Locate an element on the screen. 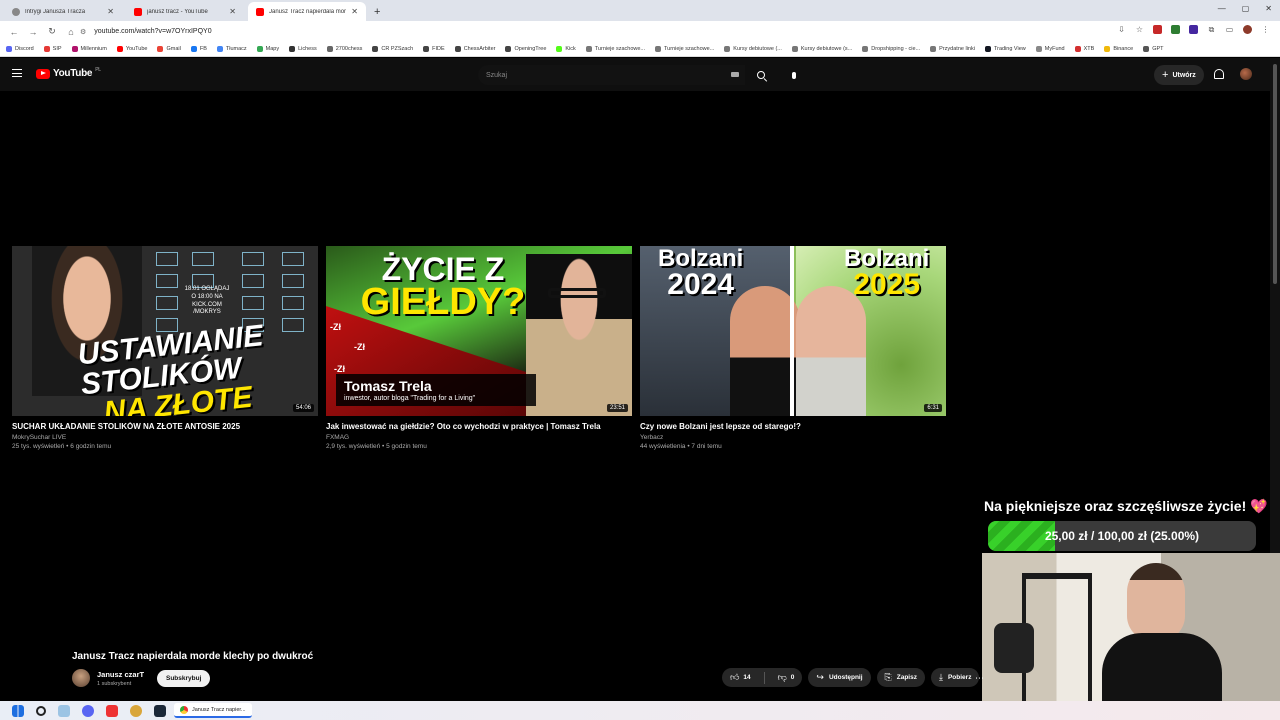 The width and height of the screenshot is (1280, 720). home-icon: ⌂ is located at coordinates (71, 32).